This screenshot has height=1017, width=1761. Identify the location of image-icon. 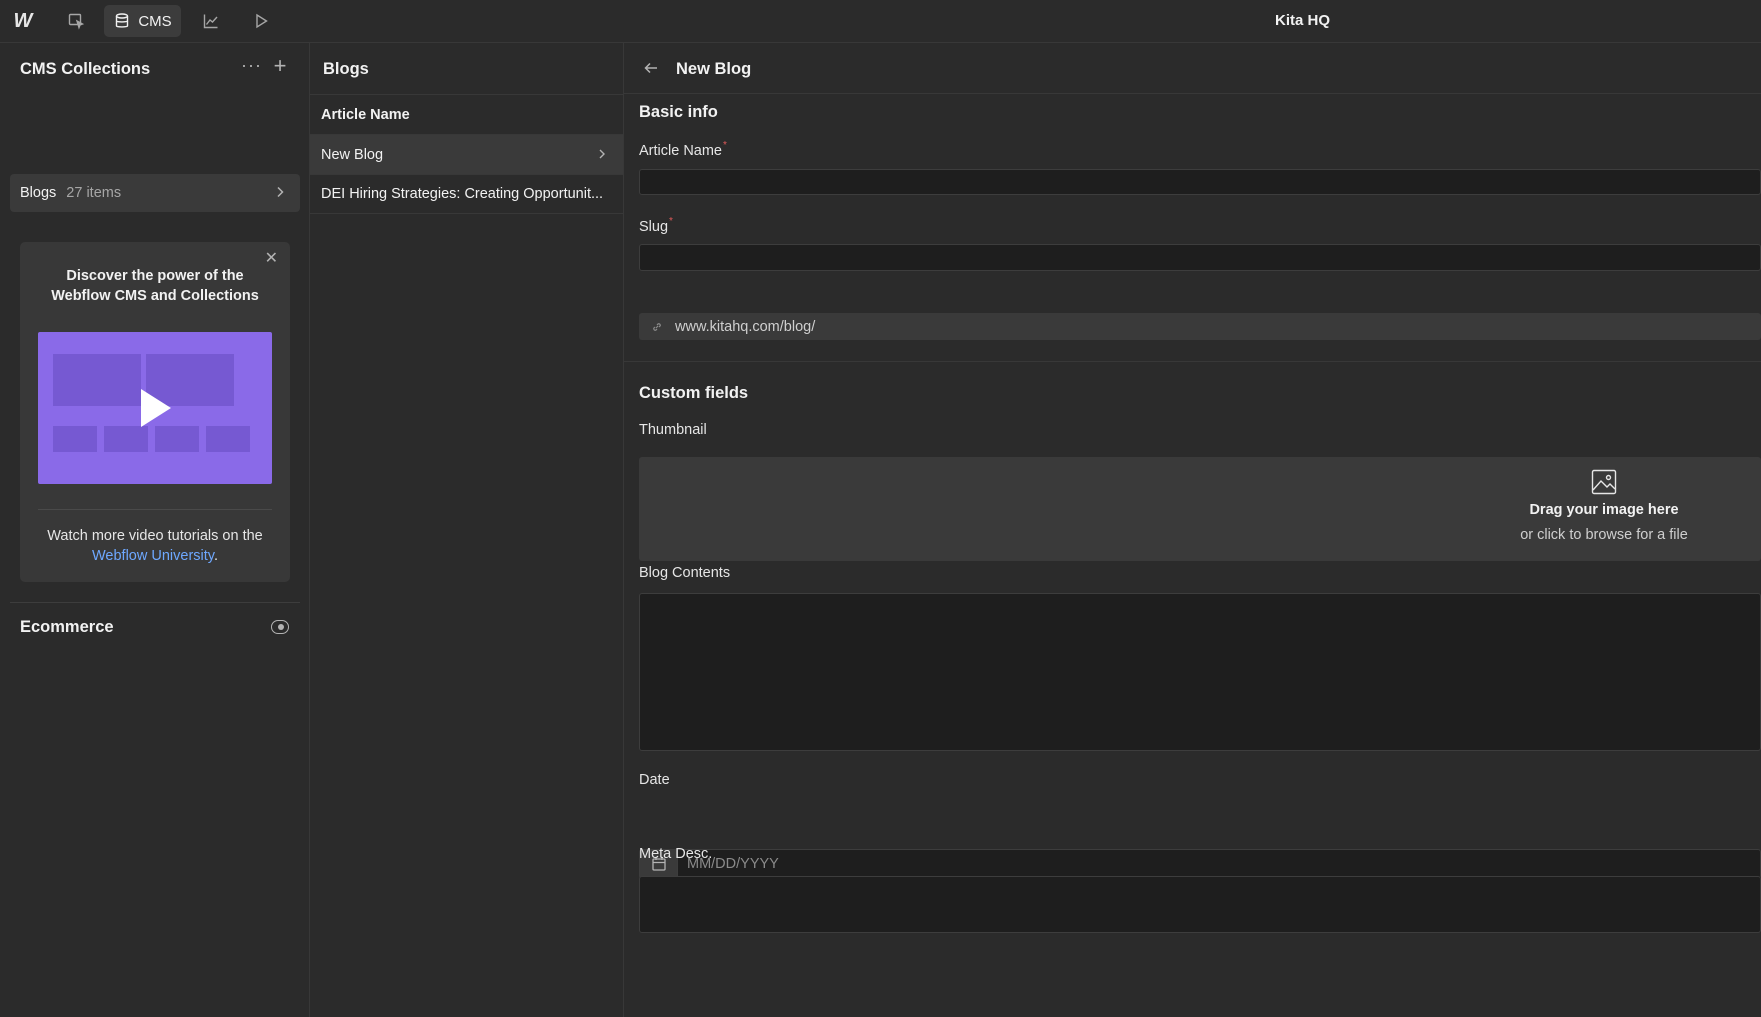
(1604, 482).